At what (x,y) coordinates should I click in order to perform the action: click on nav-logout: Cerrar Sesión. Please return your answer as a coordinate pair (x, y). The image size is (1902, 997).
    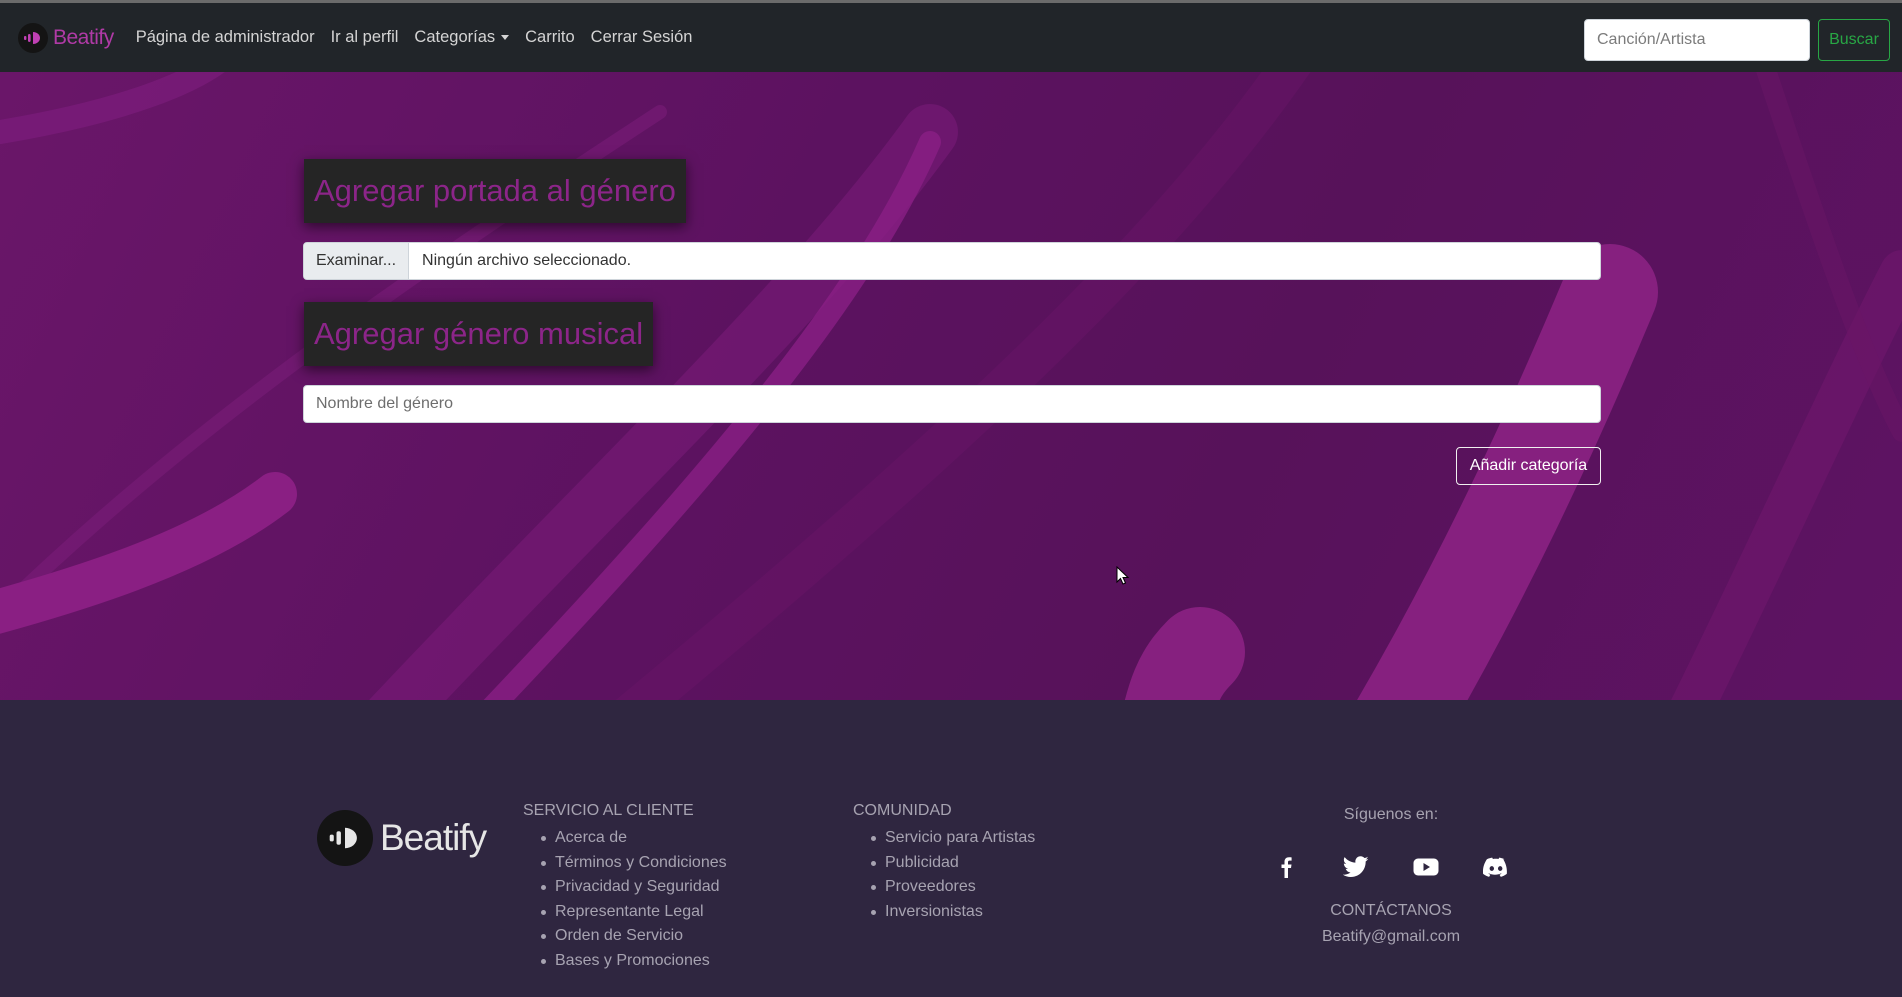
    Looking at the image, I should click on (642, 37).